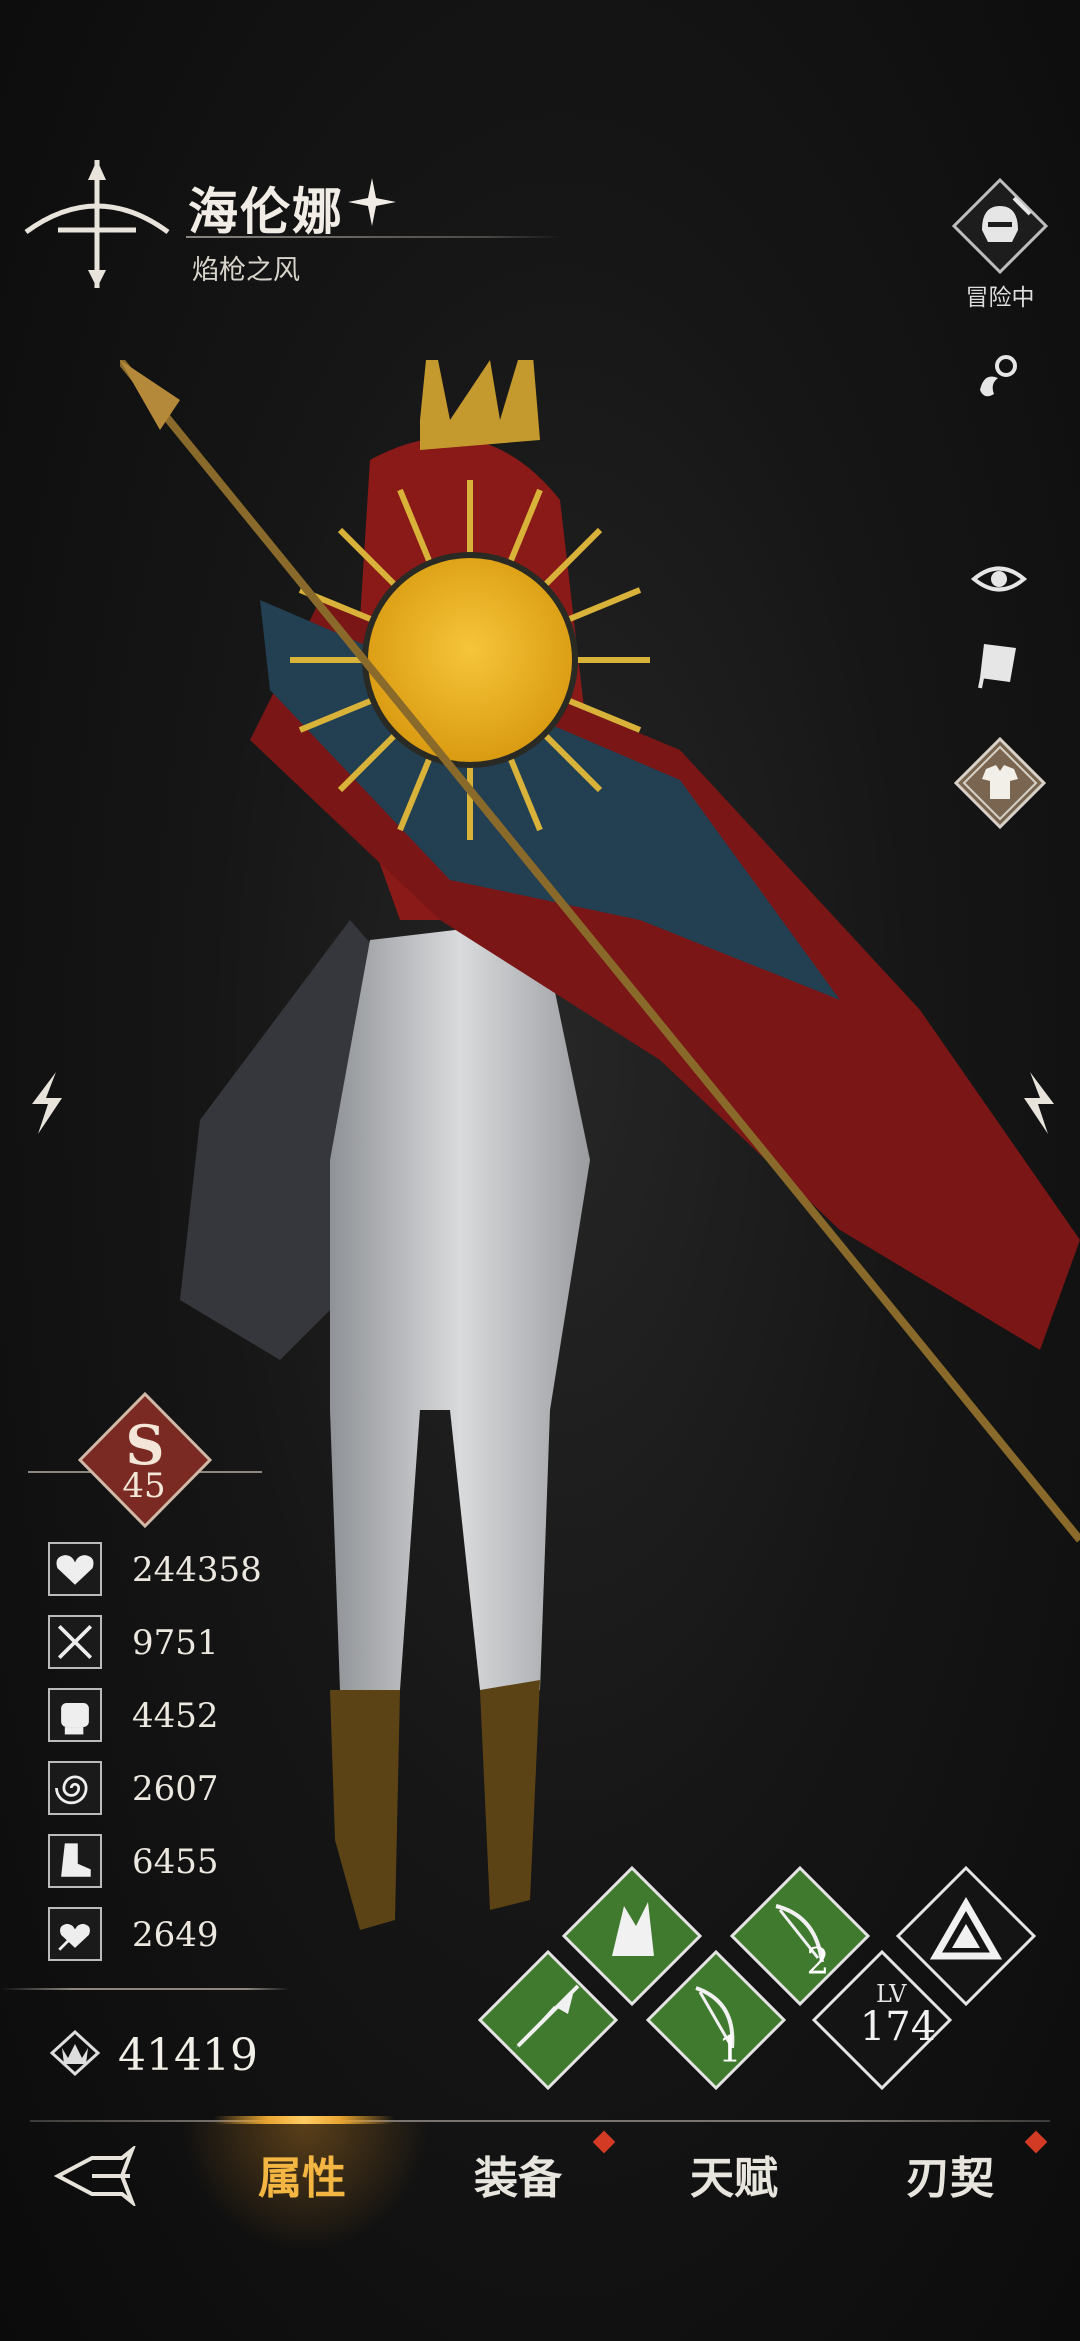 The width and height of the screenshot is (1080, 2341). Describe the element at coordinates (730, 2050) in the screenshot. I see `skill-slot-1-number: 1` at that location.